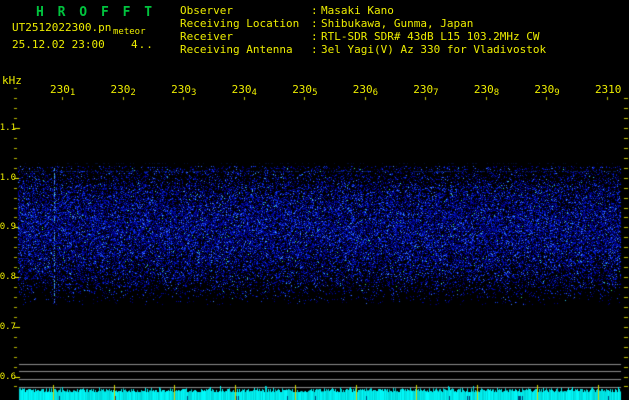 This screenshot has height=400, width=629. I want to click on time-tick-label: 2303, so click(184, 90).